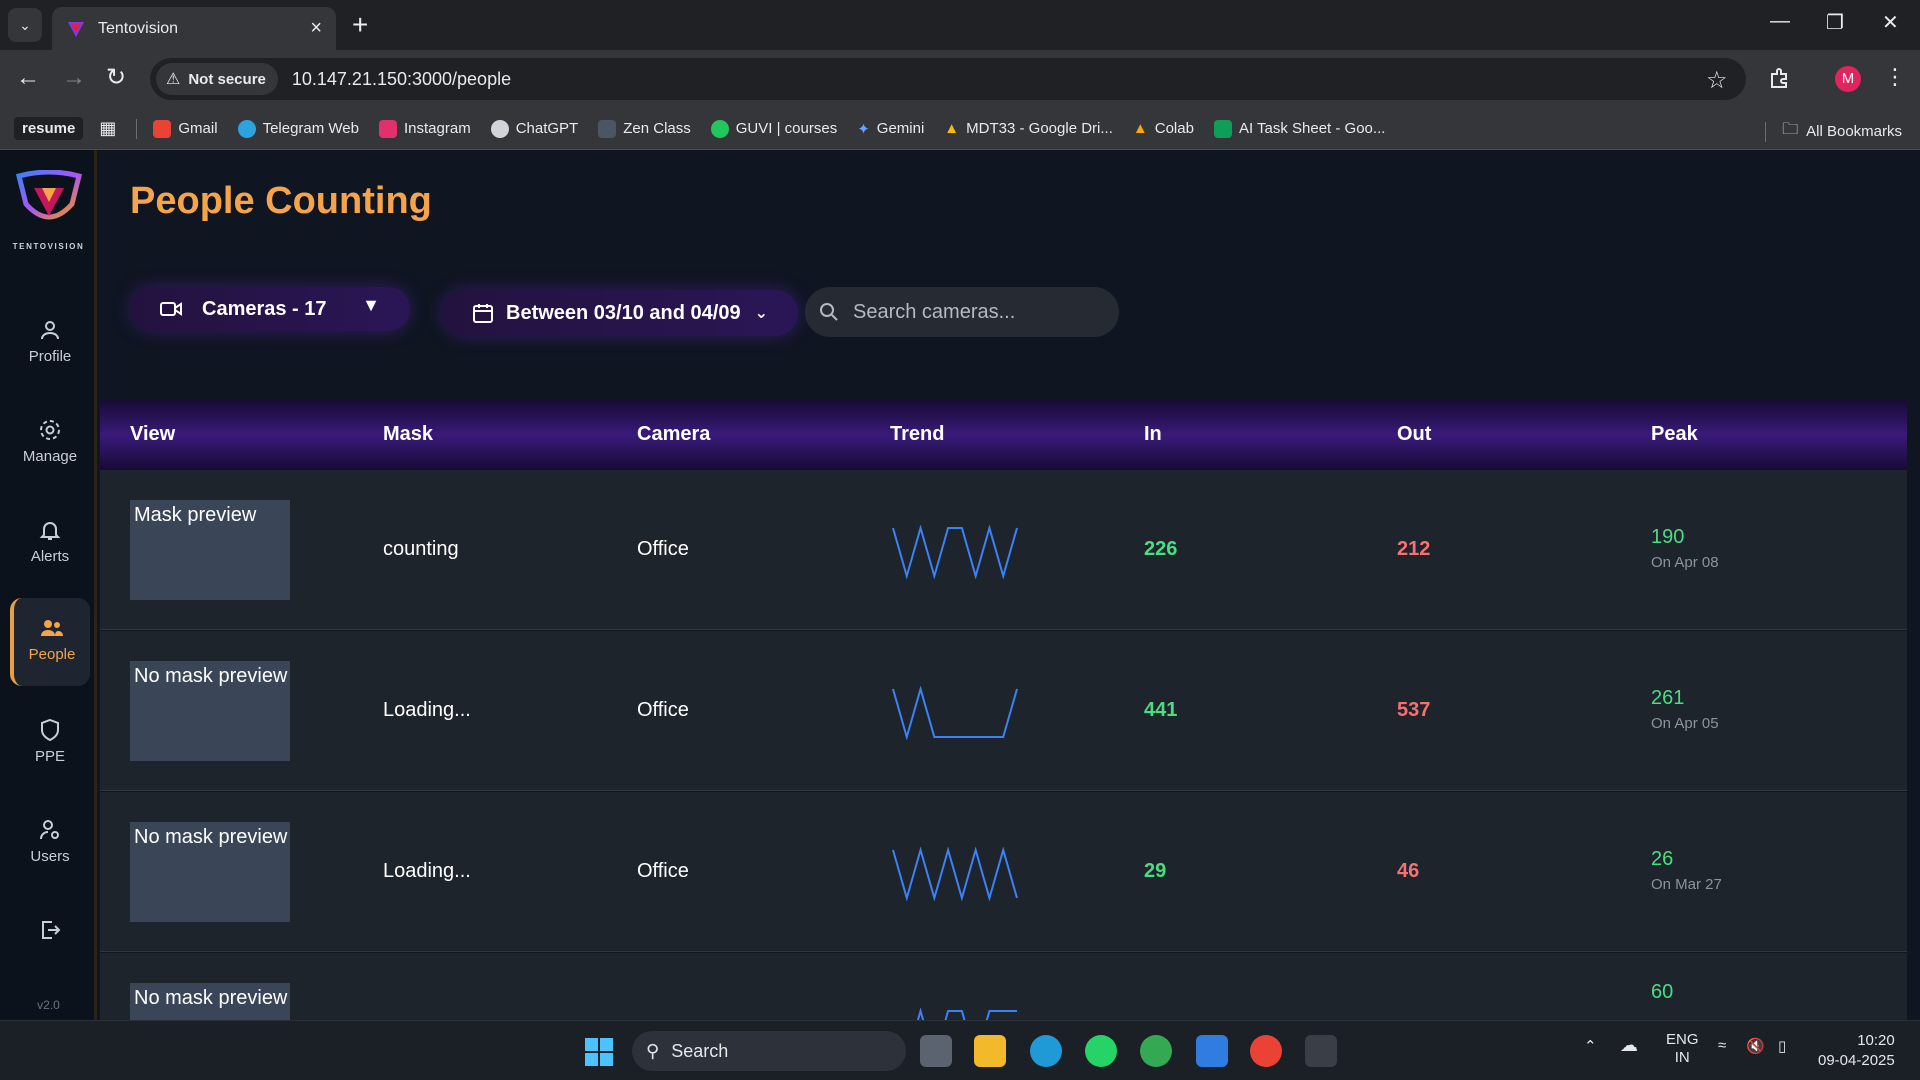 This screenshot has width=1920, height=1080. Describe the element at coordinates (227, 79) in the screenshot. I see `not-secure-label: Not secure` at that location.